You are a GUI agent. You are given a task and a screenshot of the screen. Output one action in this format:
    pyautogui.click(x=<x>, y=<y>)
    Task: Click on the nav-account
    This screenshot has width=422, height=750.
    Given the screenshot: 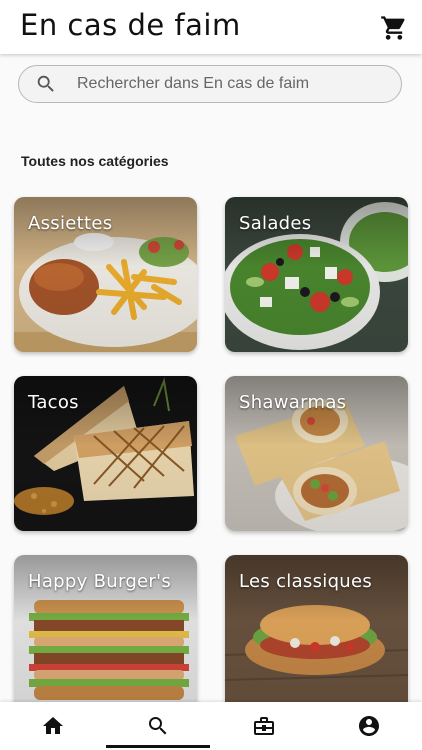 What is the action you would take?
    pyautogui.click(x=369, y=726)
    